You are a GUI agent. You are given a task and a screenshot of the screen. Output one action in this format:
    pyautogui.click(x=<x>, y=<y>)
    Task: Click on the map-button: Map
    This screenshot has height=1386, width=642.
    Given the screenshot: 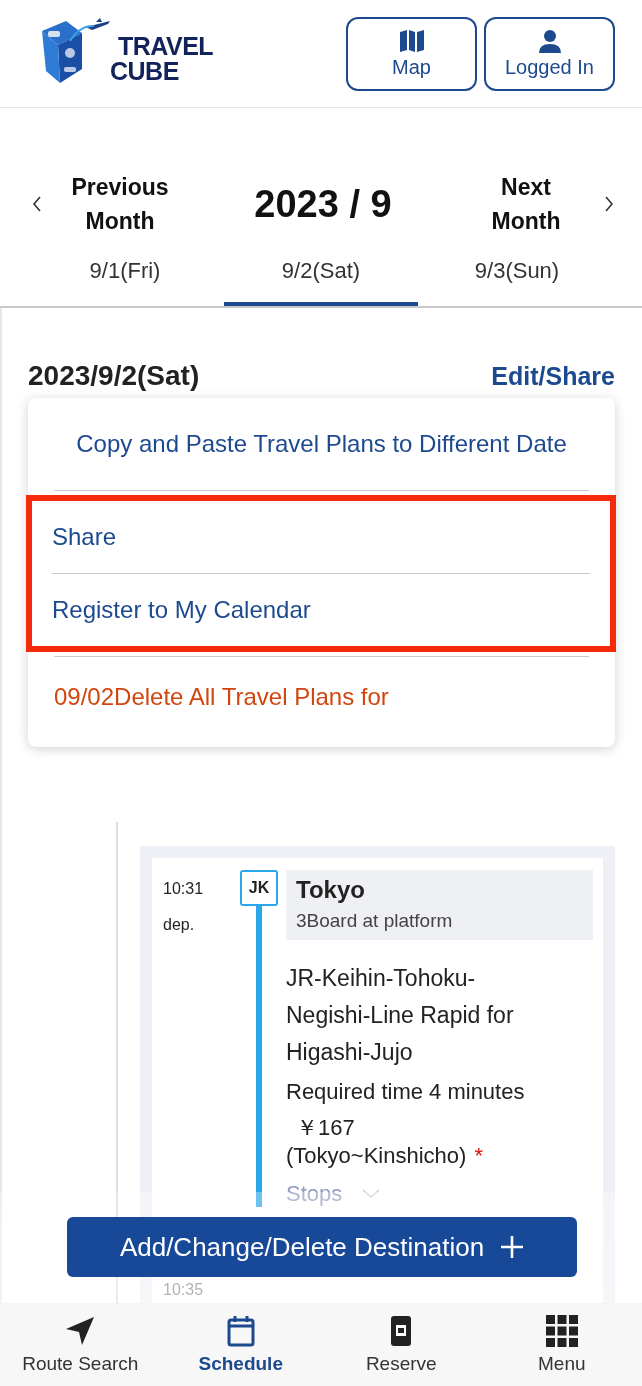 What is the action you would take?
    pyautogui.click(x=411, y=53)
    